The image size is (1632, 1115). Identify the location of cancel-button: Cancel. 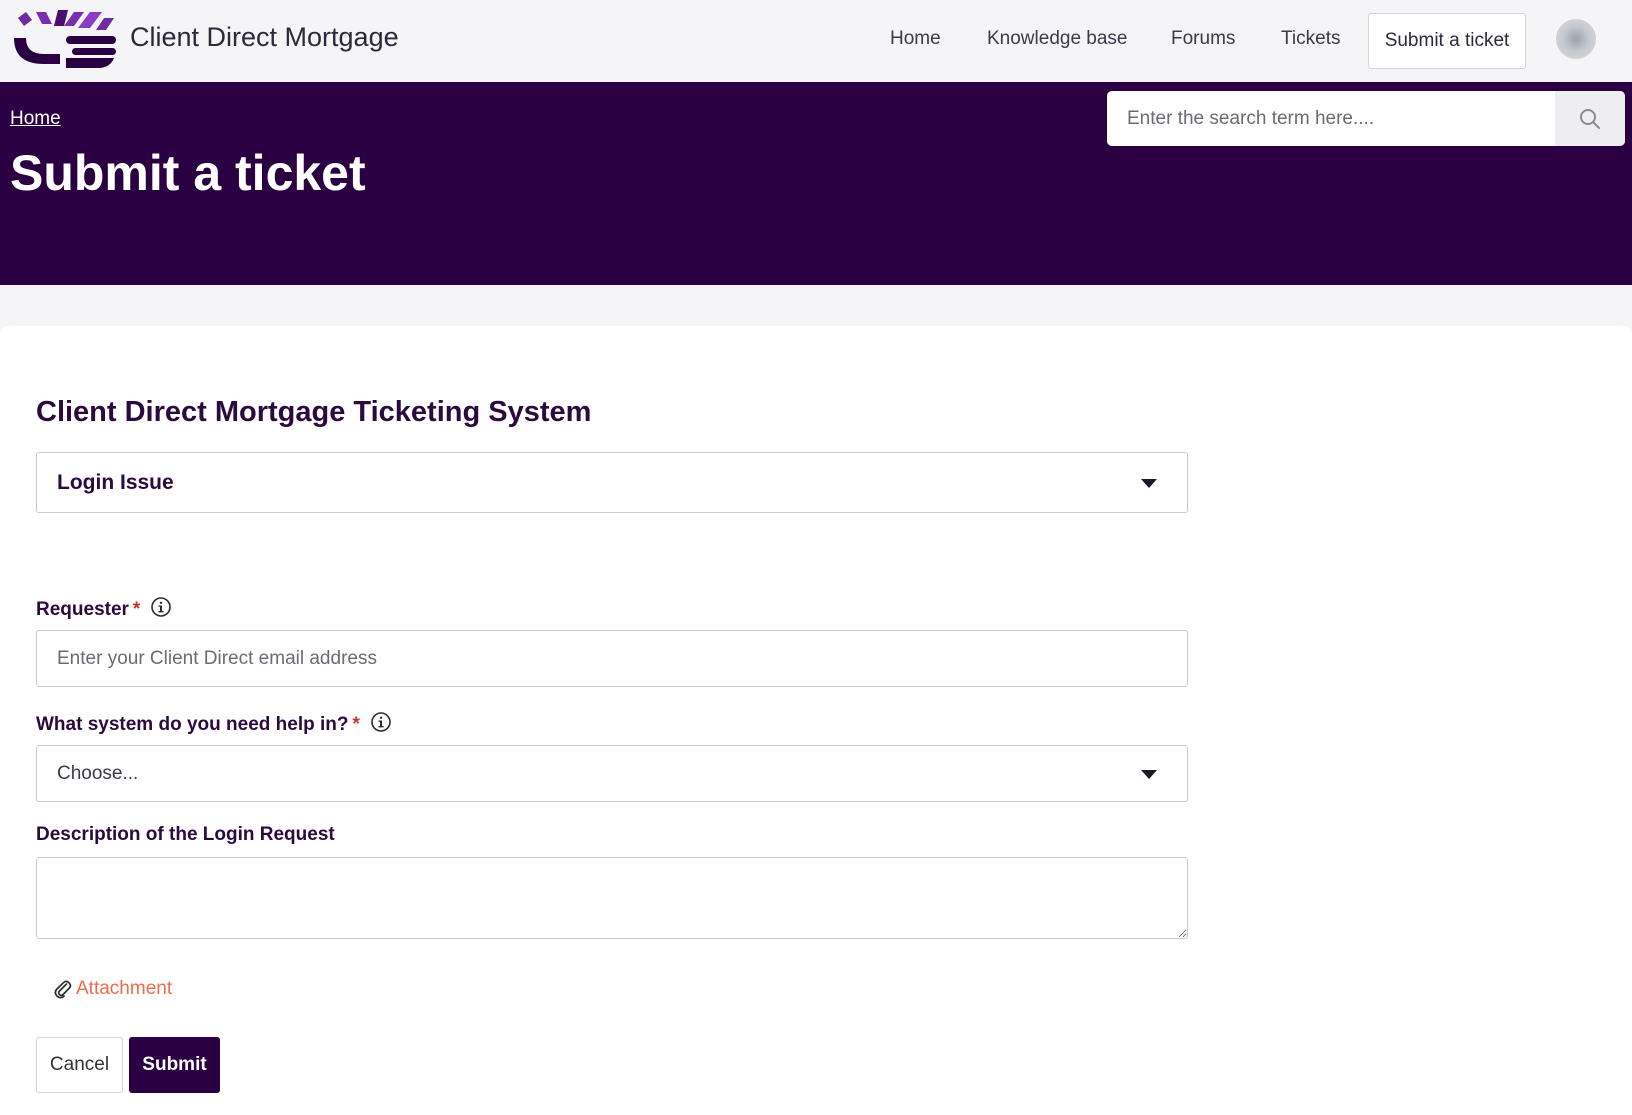
(79, 1065).